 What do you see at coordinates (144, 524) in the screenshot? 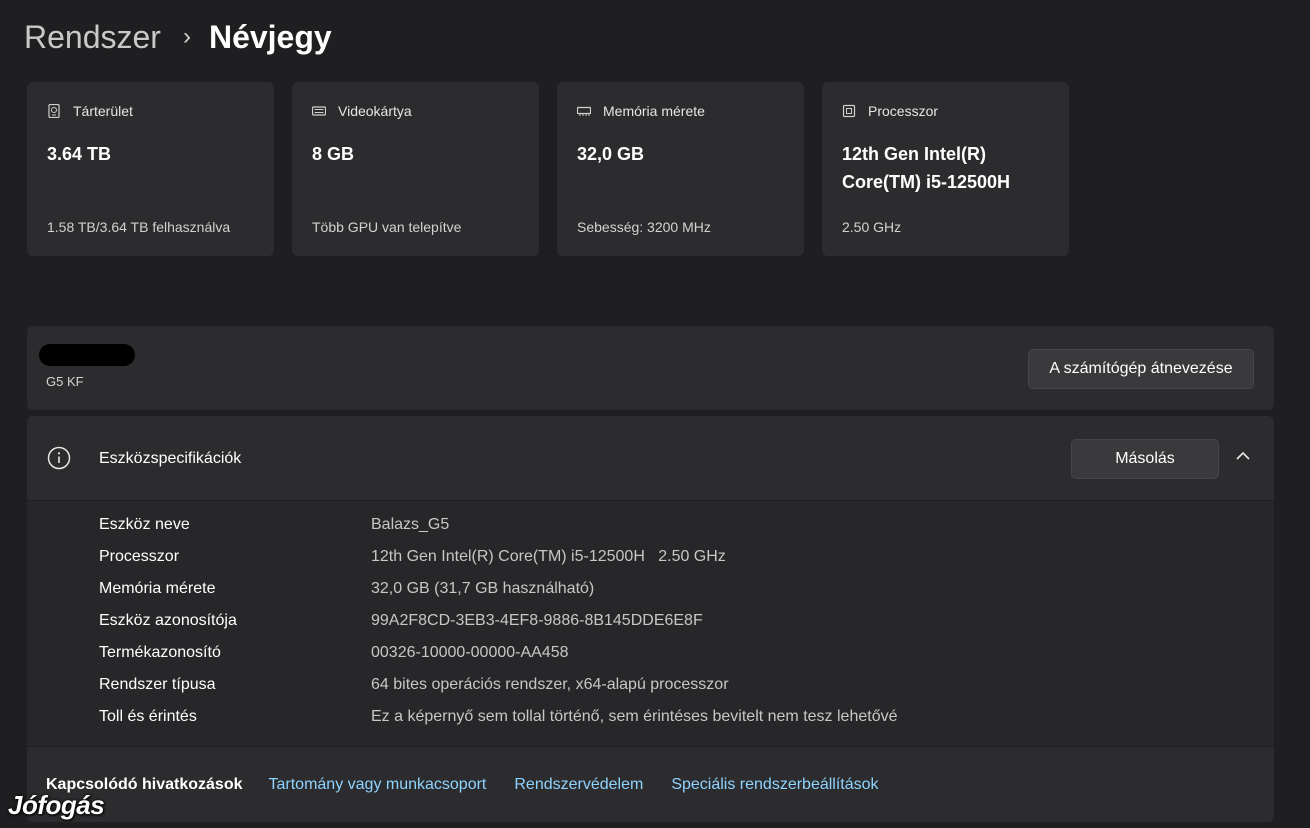
I see `spec-label: Eszköz neve` at bounding box center [144, 524].